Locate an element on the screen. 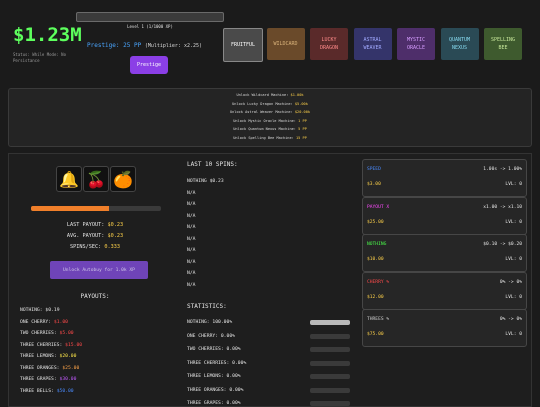 This screenshot has height=407, width=540. unlock-row: Unlock Quantum Nexus Machine: 5 PP is located at coordinates (270, 129).